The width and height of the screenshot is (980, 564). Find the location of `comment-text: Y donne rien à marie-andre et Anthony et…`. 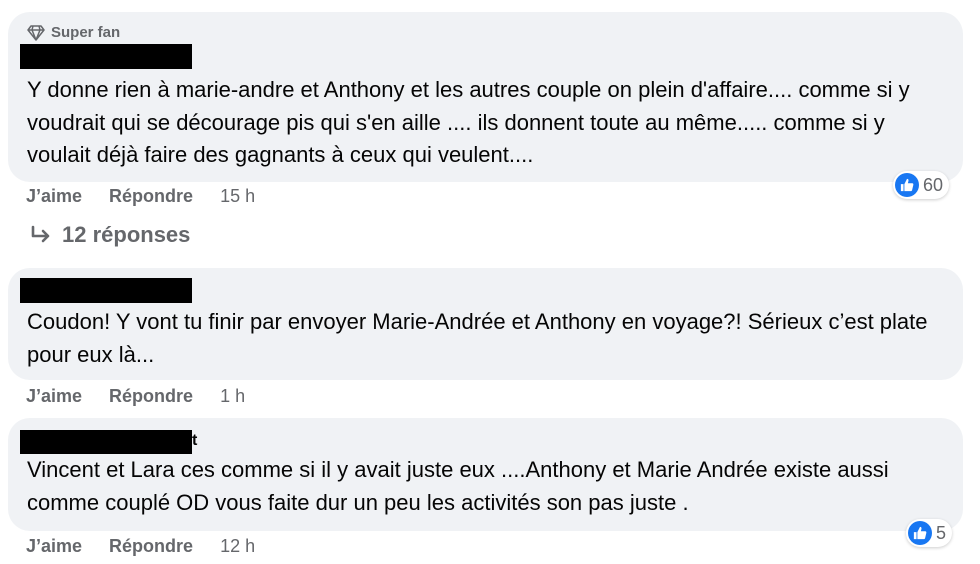

comment-text: Y donne rien à marie-andre et Anthony et… is located at coordinates (468, 122).